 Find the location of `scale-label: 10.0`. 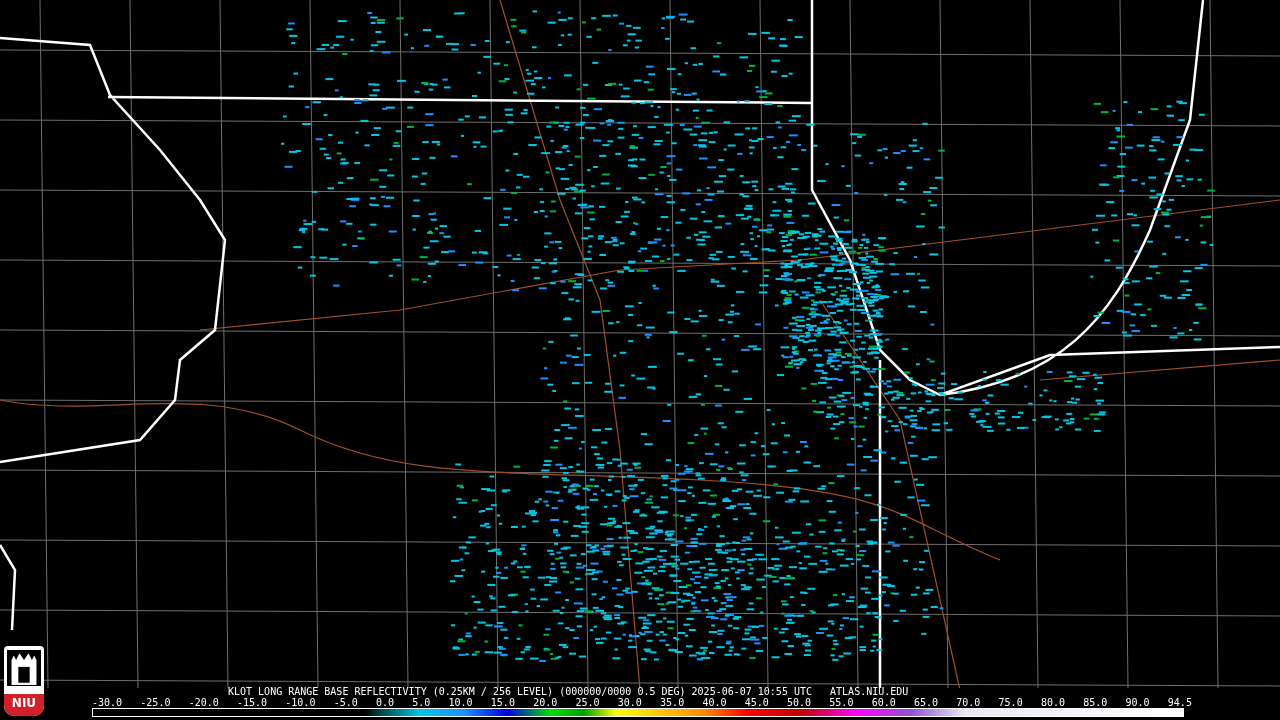

scale-label: 10.0 is located at coordinates (460, 702).